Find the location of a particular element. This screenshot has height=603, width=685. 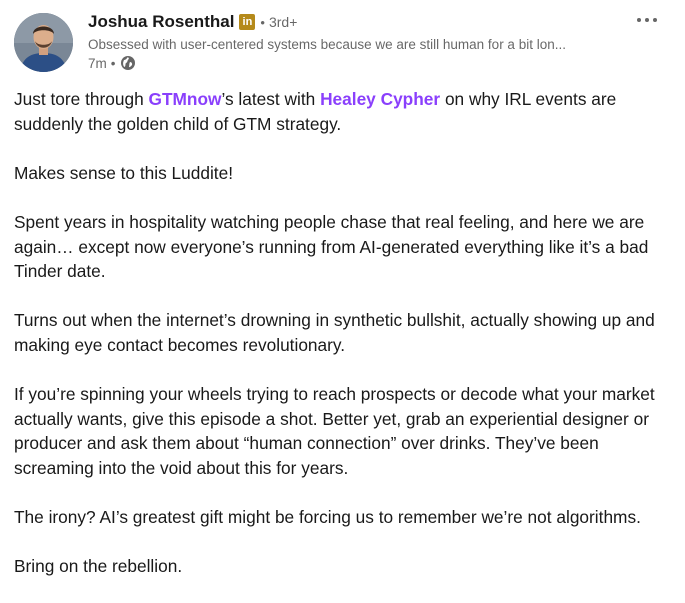

post-meta: 7m • is located at coordinates (112, 63).